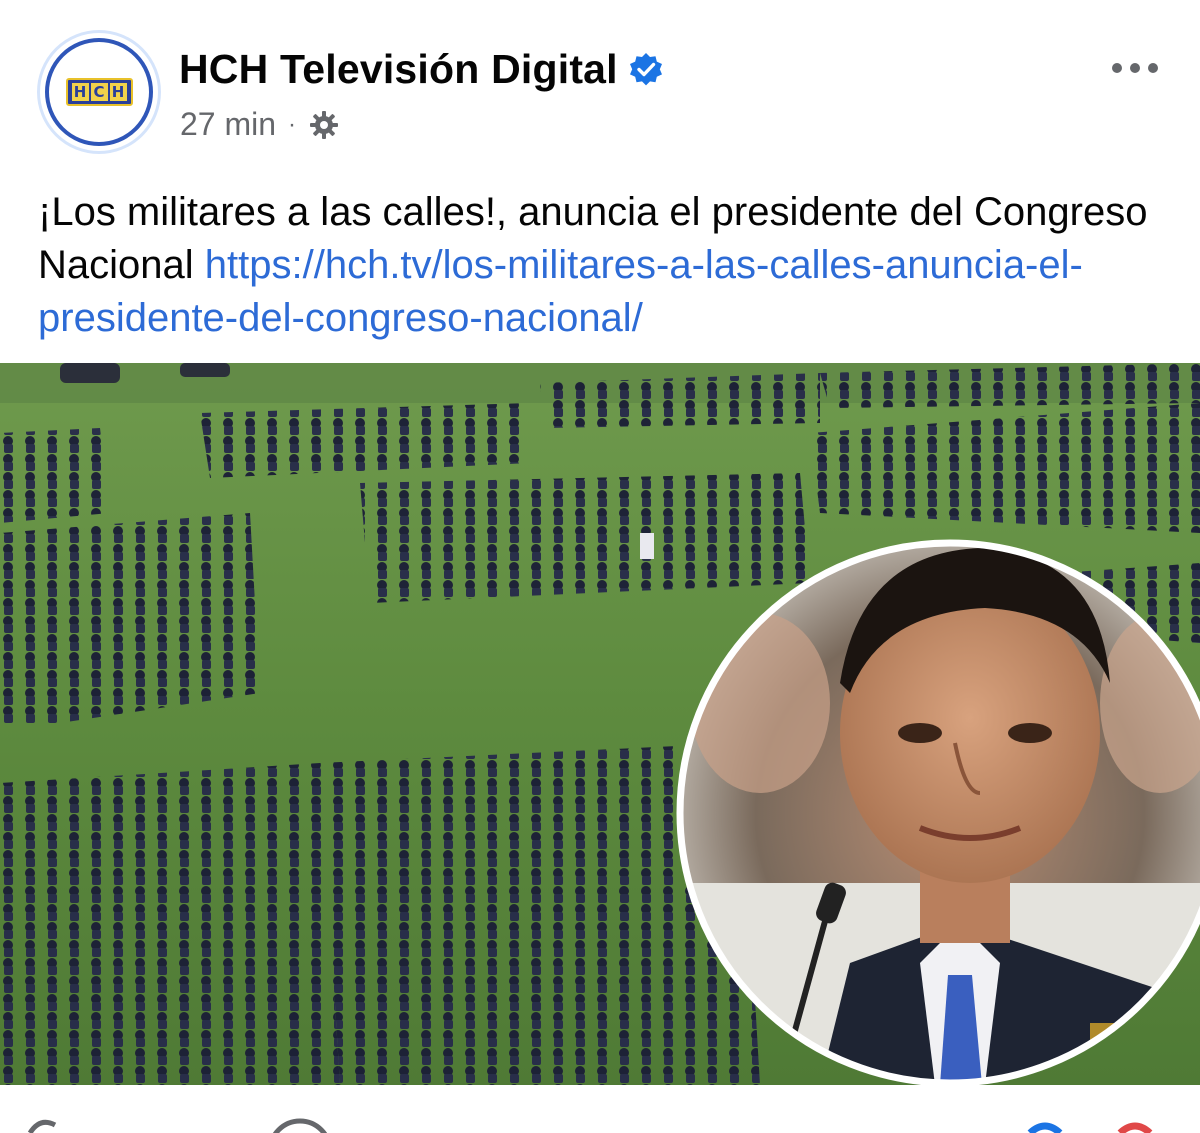  I want to click on post-timestamp: 27 min, so click(228, 124).